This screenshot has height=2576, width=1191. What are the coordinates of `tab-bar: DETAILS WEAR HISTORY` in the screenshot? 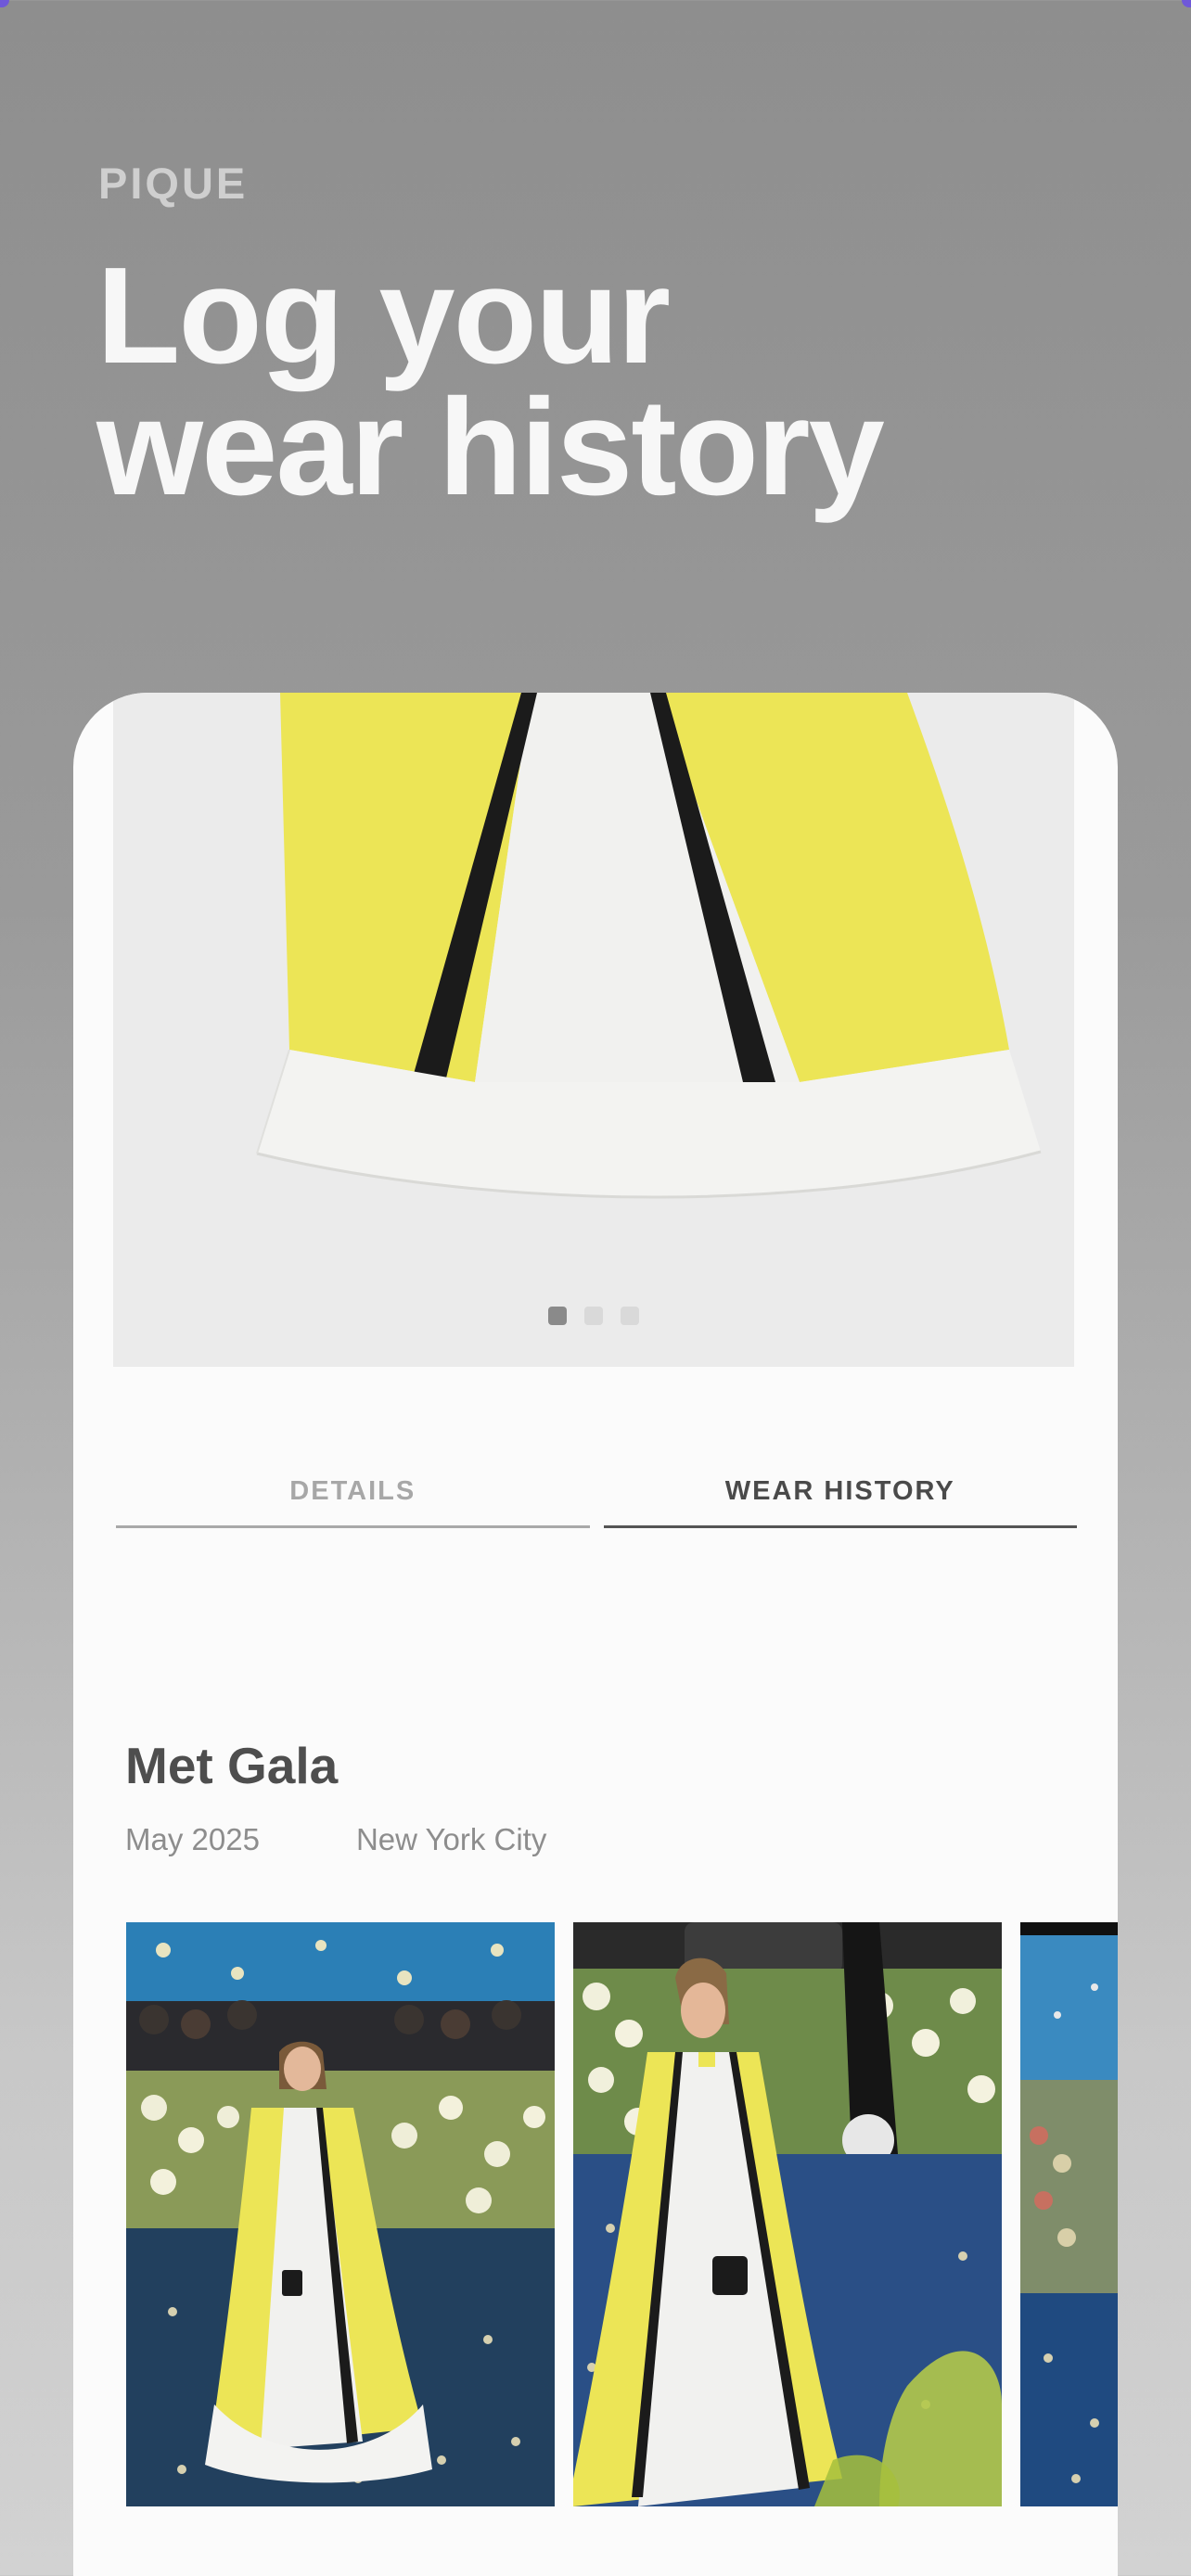 It's located at (597, 1502).